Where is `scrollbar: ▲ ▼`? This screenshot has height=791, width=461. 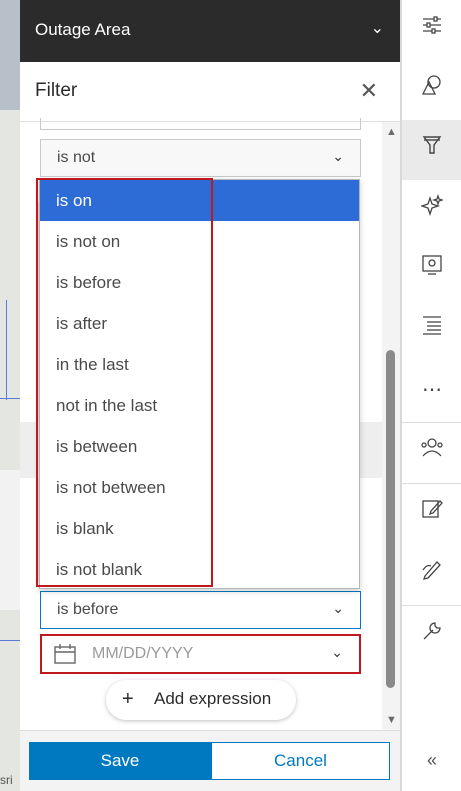
scrollbar: ▲ ▼ is located at coordinates (391, 426).